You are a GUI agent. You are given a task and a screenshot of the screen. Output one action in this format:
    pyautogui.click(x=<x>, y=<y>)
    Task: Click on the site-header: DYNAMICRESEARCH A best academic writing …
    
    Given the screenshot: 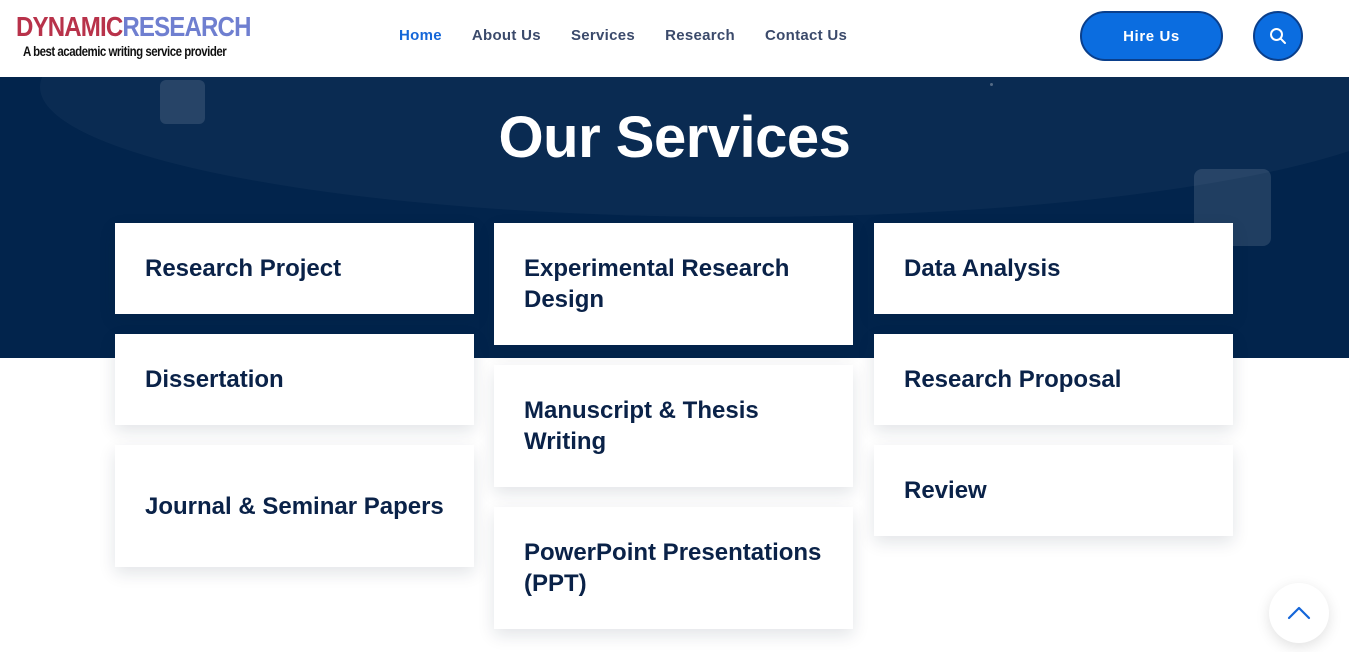 What is the action you would take?
    pyautogui.click(x=674, y=38)
    